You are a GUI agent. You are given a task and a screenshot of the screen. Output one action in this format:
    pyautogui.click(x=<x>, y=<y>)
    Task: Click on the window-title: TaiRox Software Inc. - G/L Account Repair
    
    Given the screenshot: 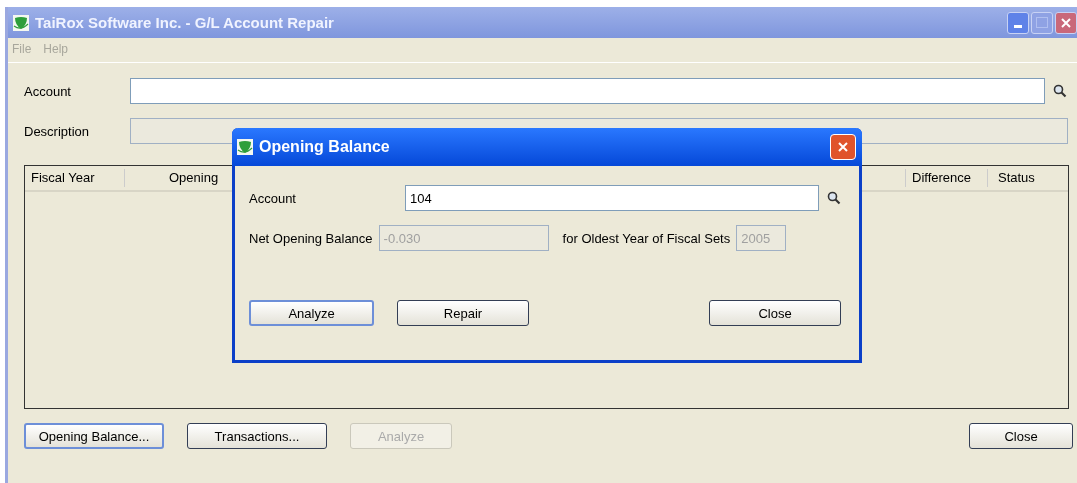 What is the action you would take?
    pyautogui.click(x=184, y=22)
    